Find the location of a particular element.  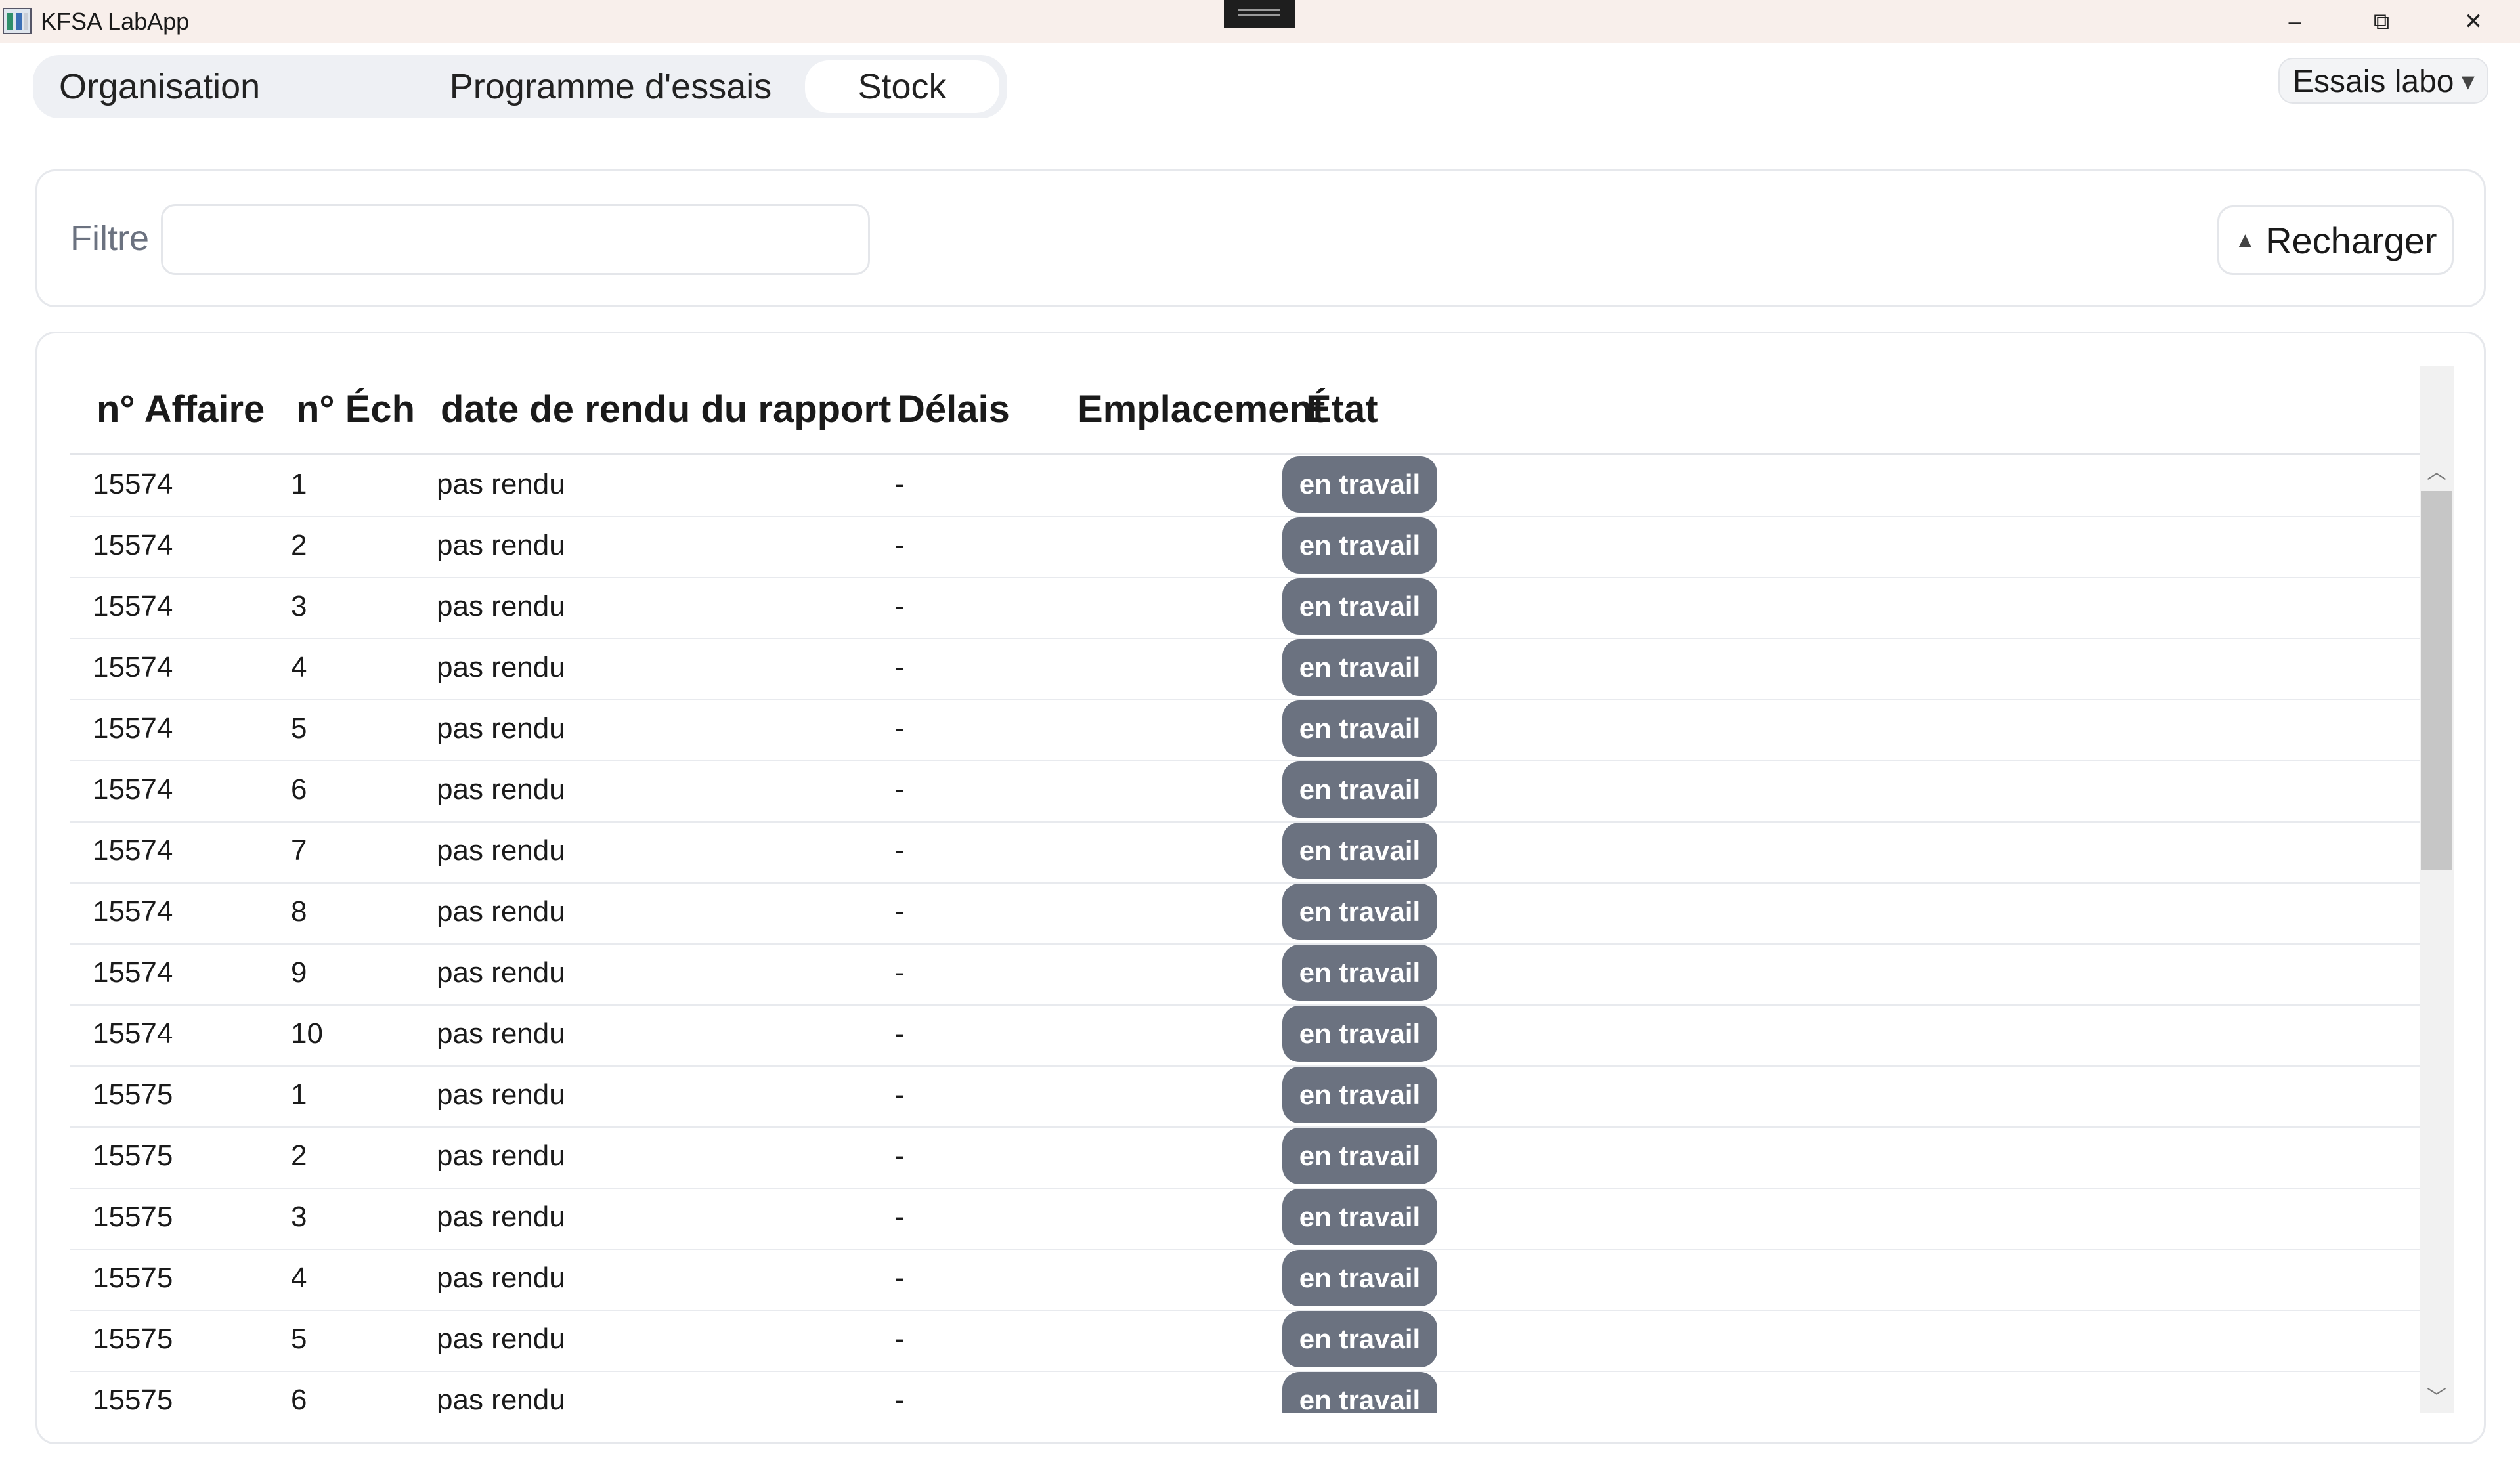

title-bar: KFSA LabApp – ⧉ ✕ is located at coordinates (1260, 21).